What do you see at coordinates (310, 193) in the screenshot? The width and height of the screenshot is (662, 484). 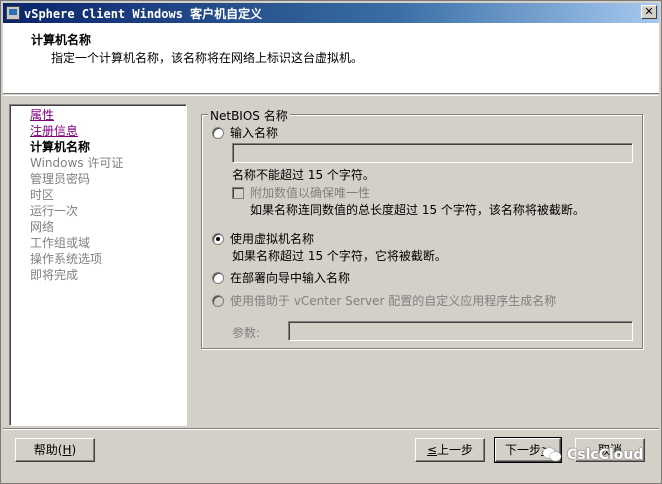 I see `append-number-label: 附加数值以确保唯一性` at bounding box center [310, 193].